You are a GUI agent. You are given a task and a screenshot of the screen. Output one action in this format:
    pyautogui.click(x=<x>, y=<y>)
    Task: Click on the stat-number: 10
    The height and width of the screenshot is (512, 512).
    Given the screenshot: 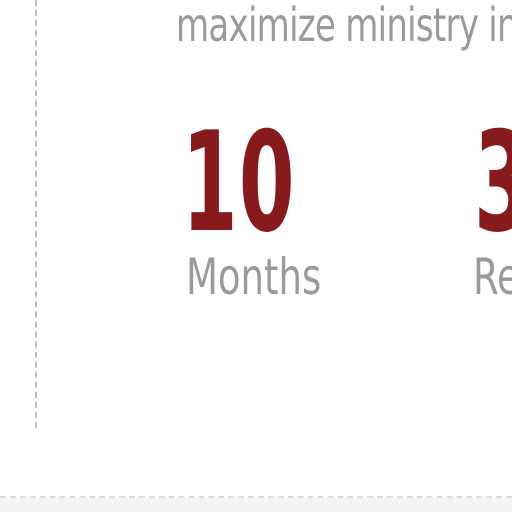 What is the action you would take?
    pyautogui.click(x=239, y=182)
    